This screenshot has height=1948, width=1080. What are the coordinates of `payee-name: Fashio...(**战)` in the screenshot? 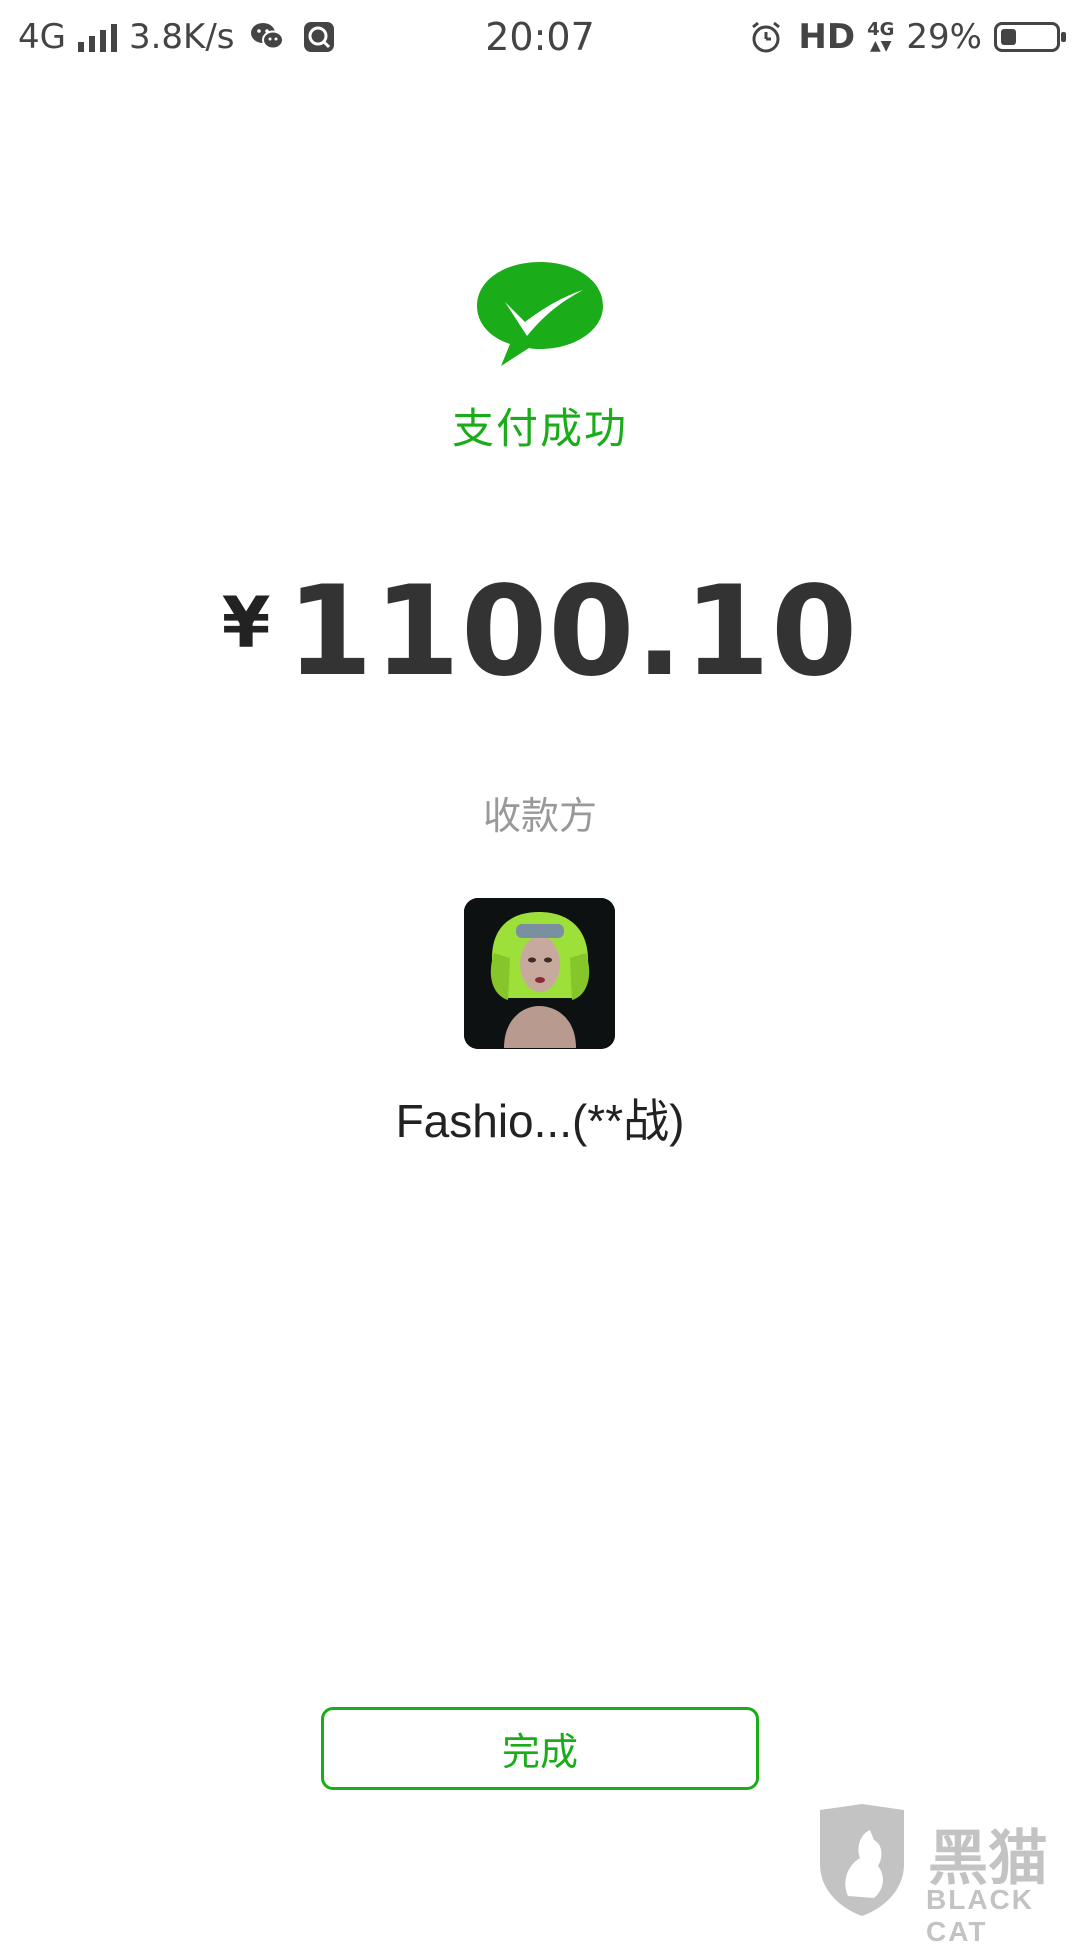 It's located at (540, 1121).